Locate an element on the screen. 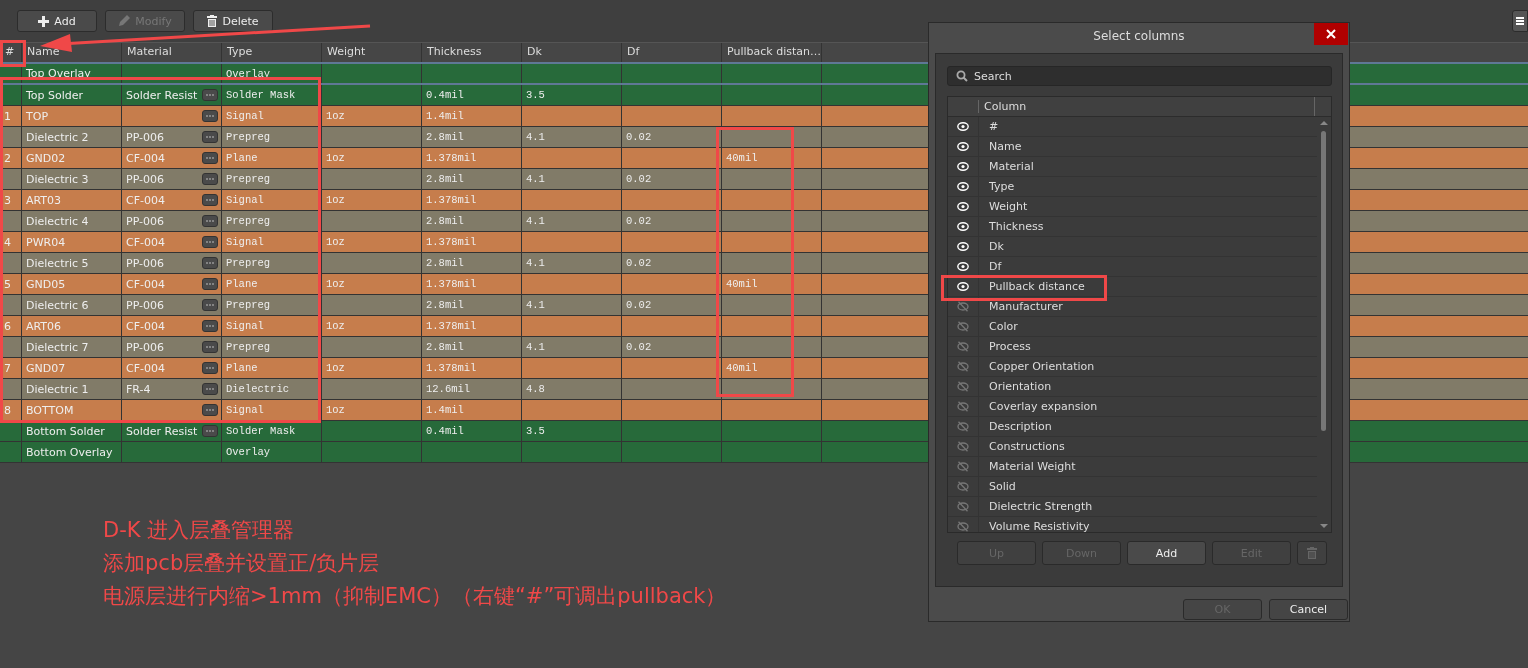  list-item: Constructions is located at coordinates (1027, 446).